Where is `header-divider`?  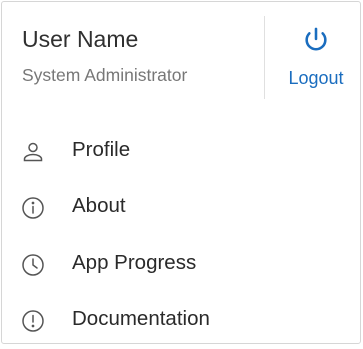 header-divider is located at coordinates (264, 57).